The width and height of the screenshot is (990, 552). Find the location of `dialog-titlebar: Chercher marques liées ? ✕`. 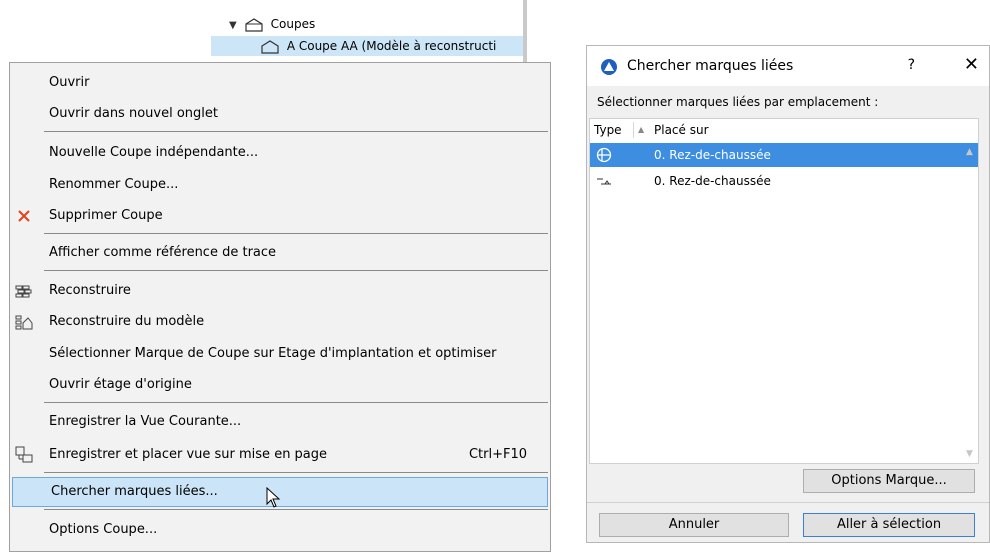

dialog-titlebar: Chercher marques liées ? ✕ is located at coordinates (788, 66).